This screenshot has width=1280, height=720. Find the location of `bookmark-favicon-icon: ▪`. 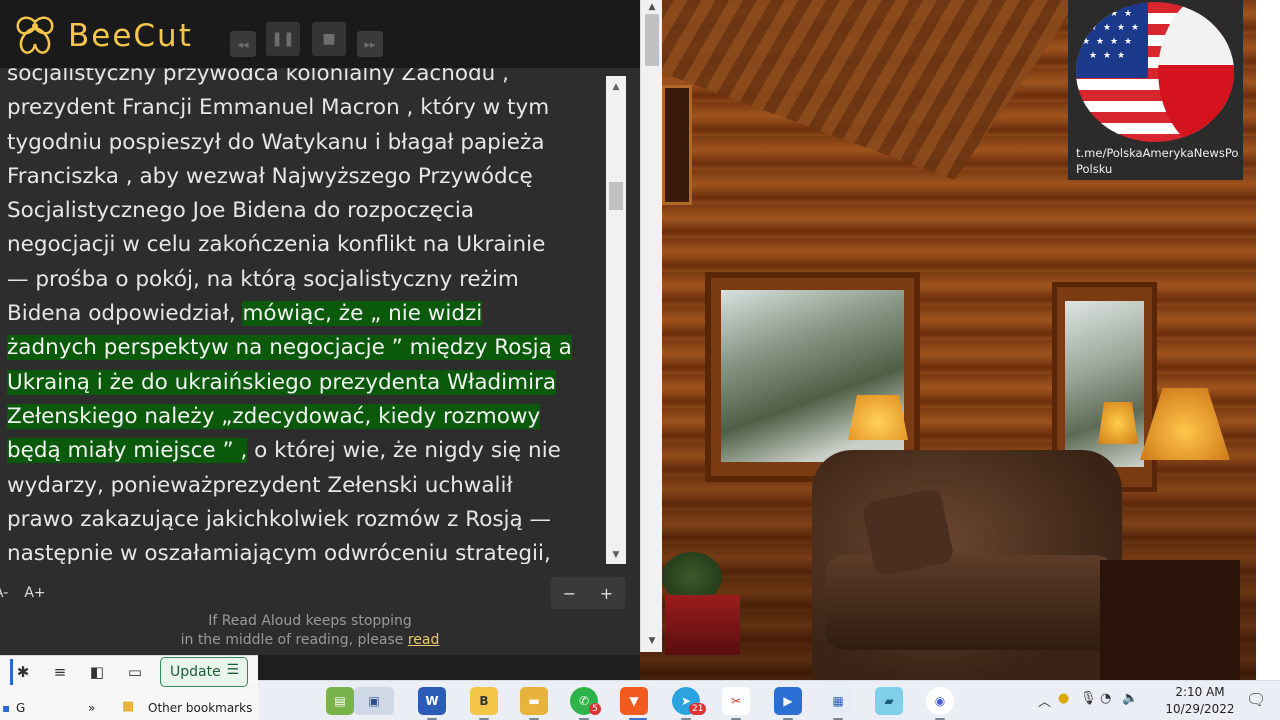

bookmark-favicon-icon: ▪ is located at coordinates (6, 708).